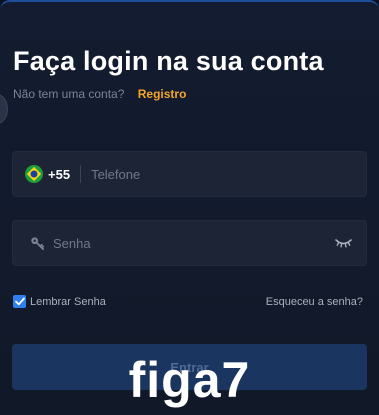 Image resolution: width=379 pixels, height=415 pixels. Describe the element at coordinates (34, 174) in the screenshot. I see `brazil-flag-icon` at that location.